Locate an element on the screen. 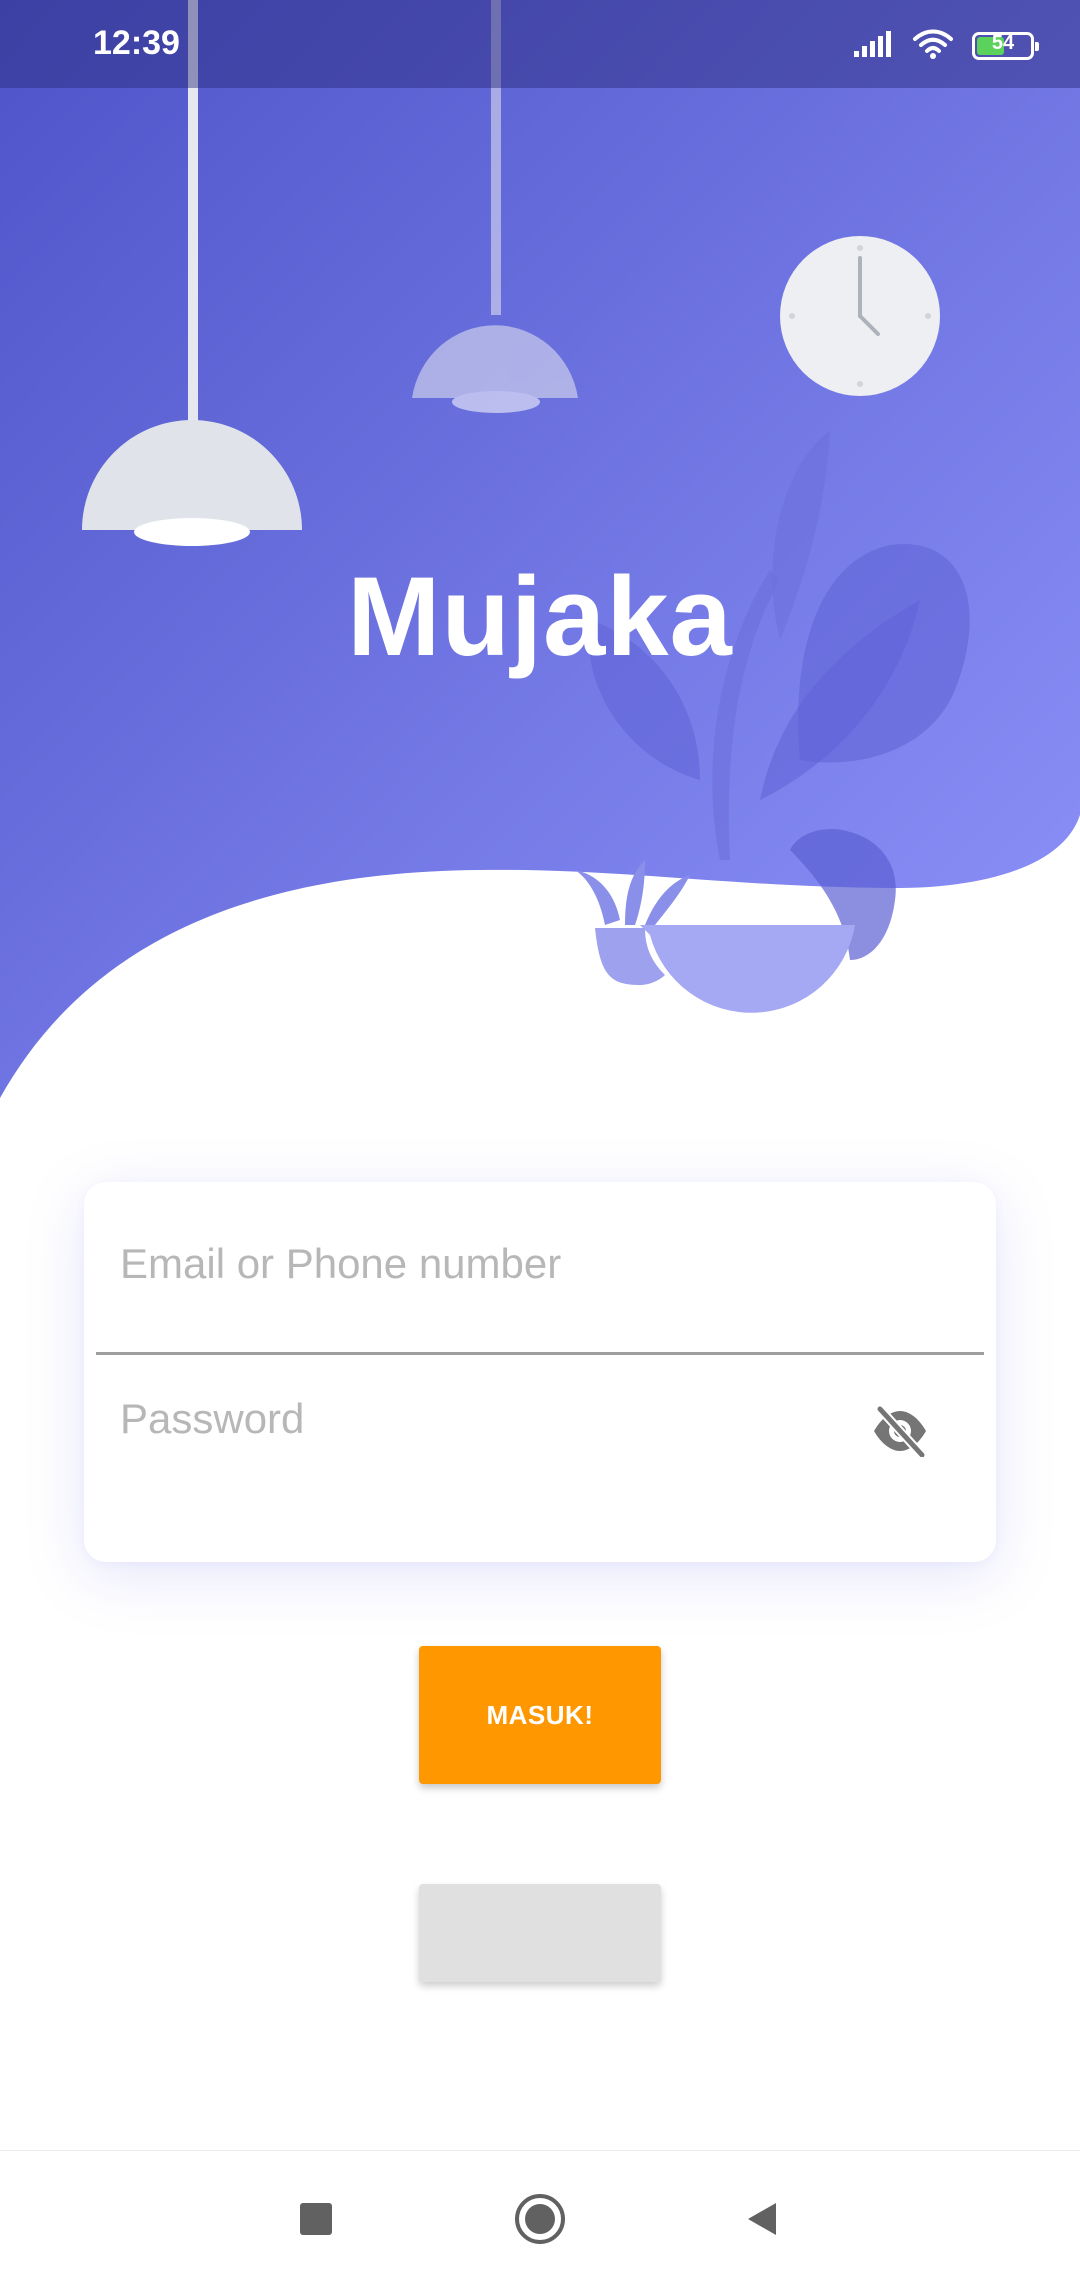  signal-icon is located at coordinates (873, 46).